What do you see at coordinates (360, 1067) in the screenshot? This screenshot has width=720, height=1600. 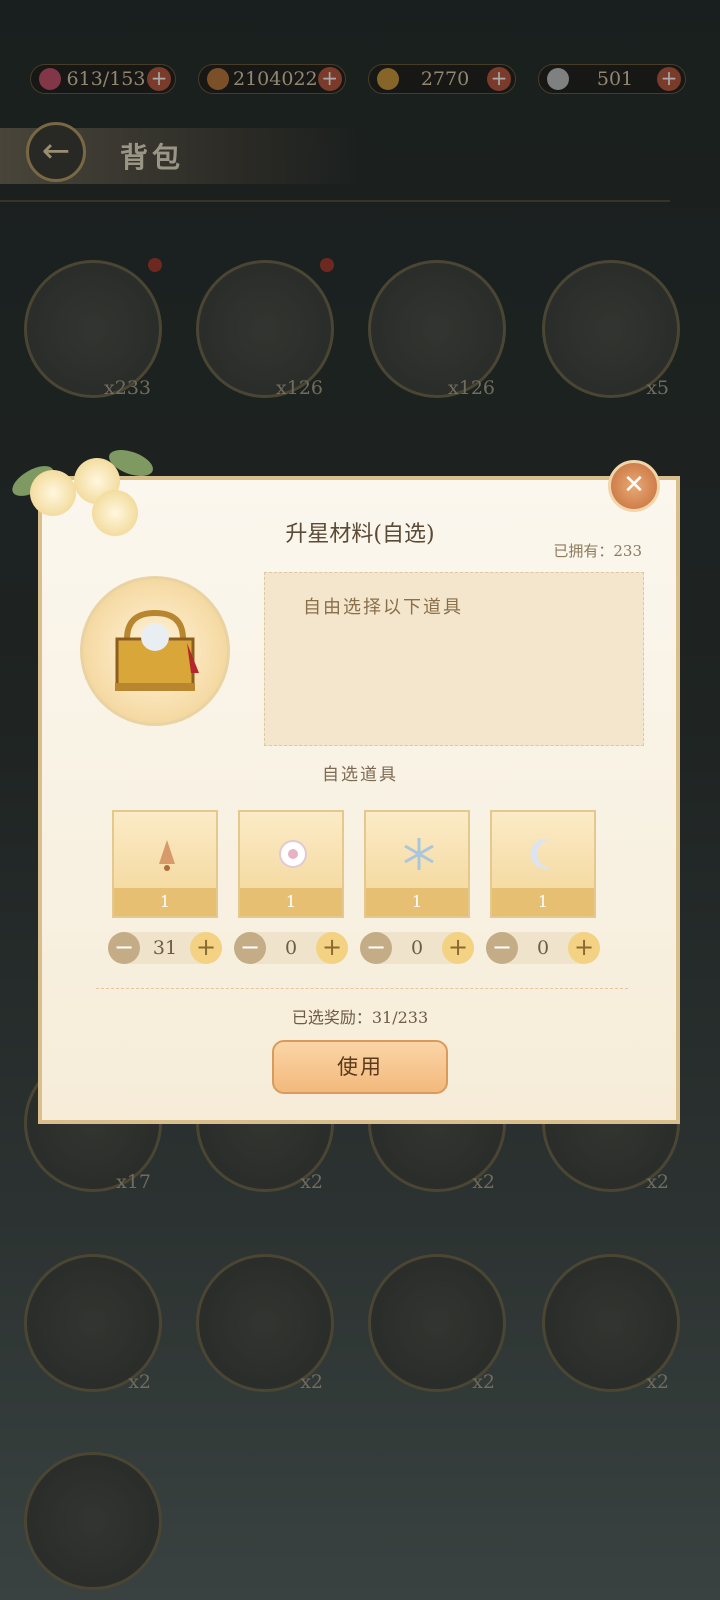 I see `use-button: 使用` at bounding box center [360, 1067].